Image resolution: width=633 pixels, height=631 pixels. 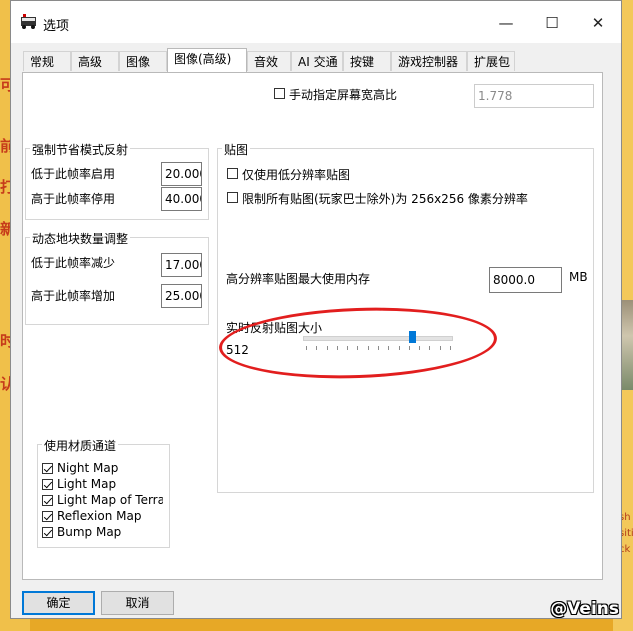 What do you see at coordinates (99, 516) in the screenshot?
I see `reflexion-map-label: Reflexion Map` at bounding box center [99, 516].